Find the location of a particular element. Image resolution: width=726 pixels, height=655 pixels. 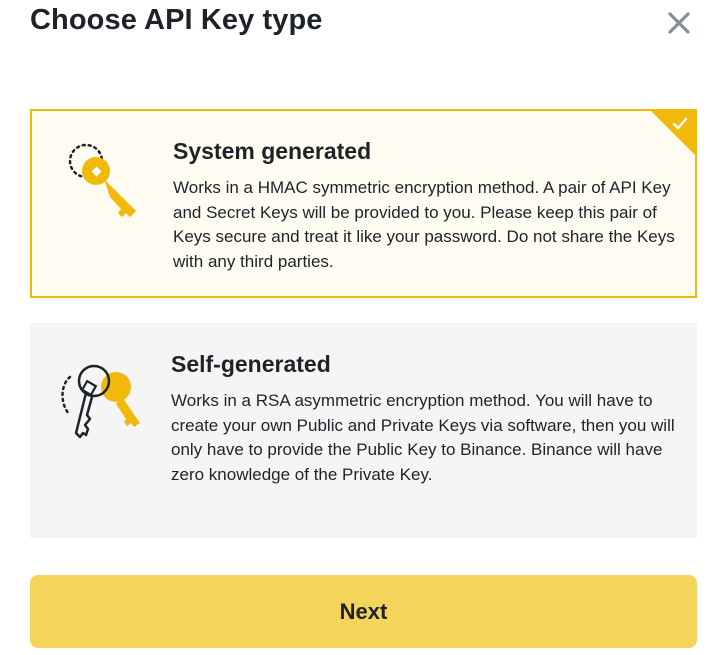

option-title: System generated is located at coordinates (272, 151).